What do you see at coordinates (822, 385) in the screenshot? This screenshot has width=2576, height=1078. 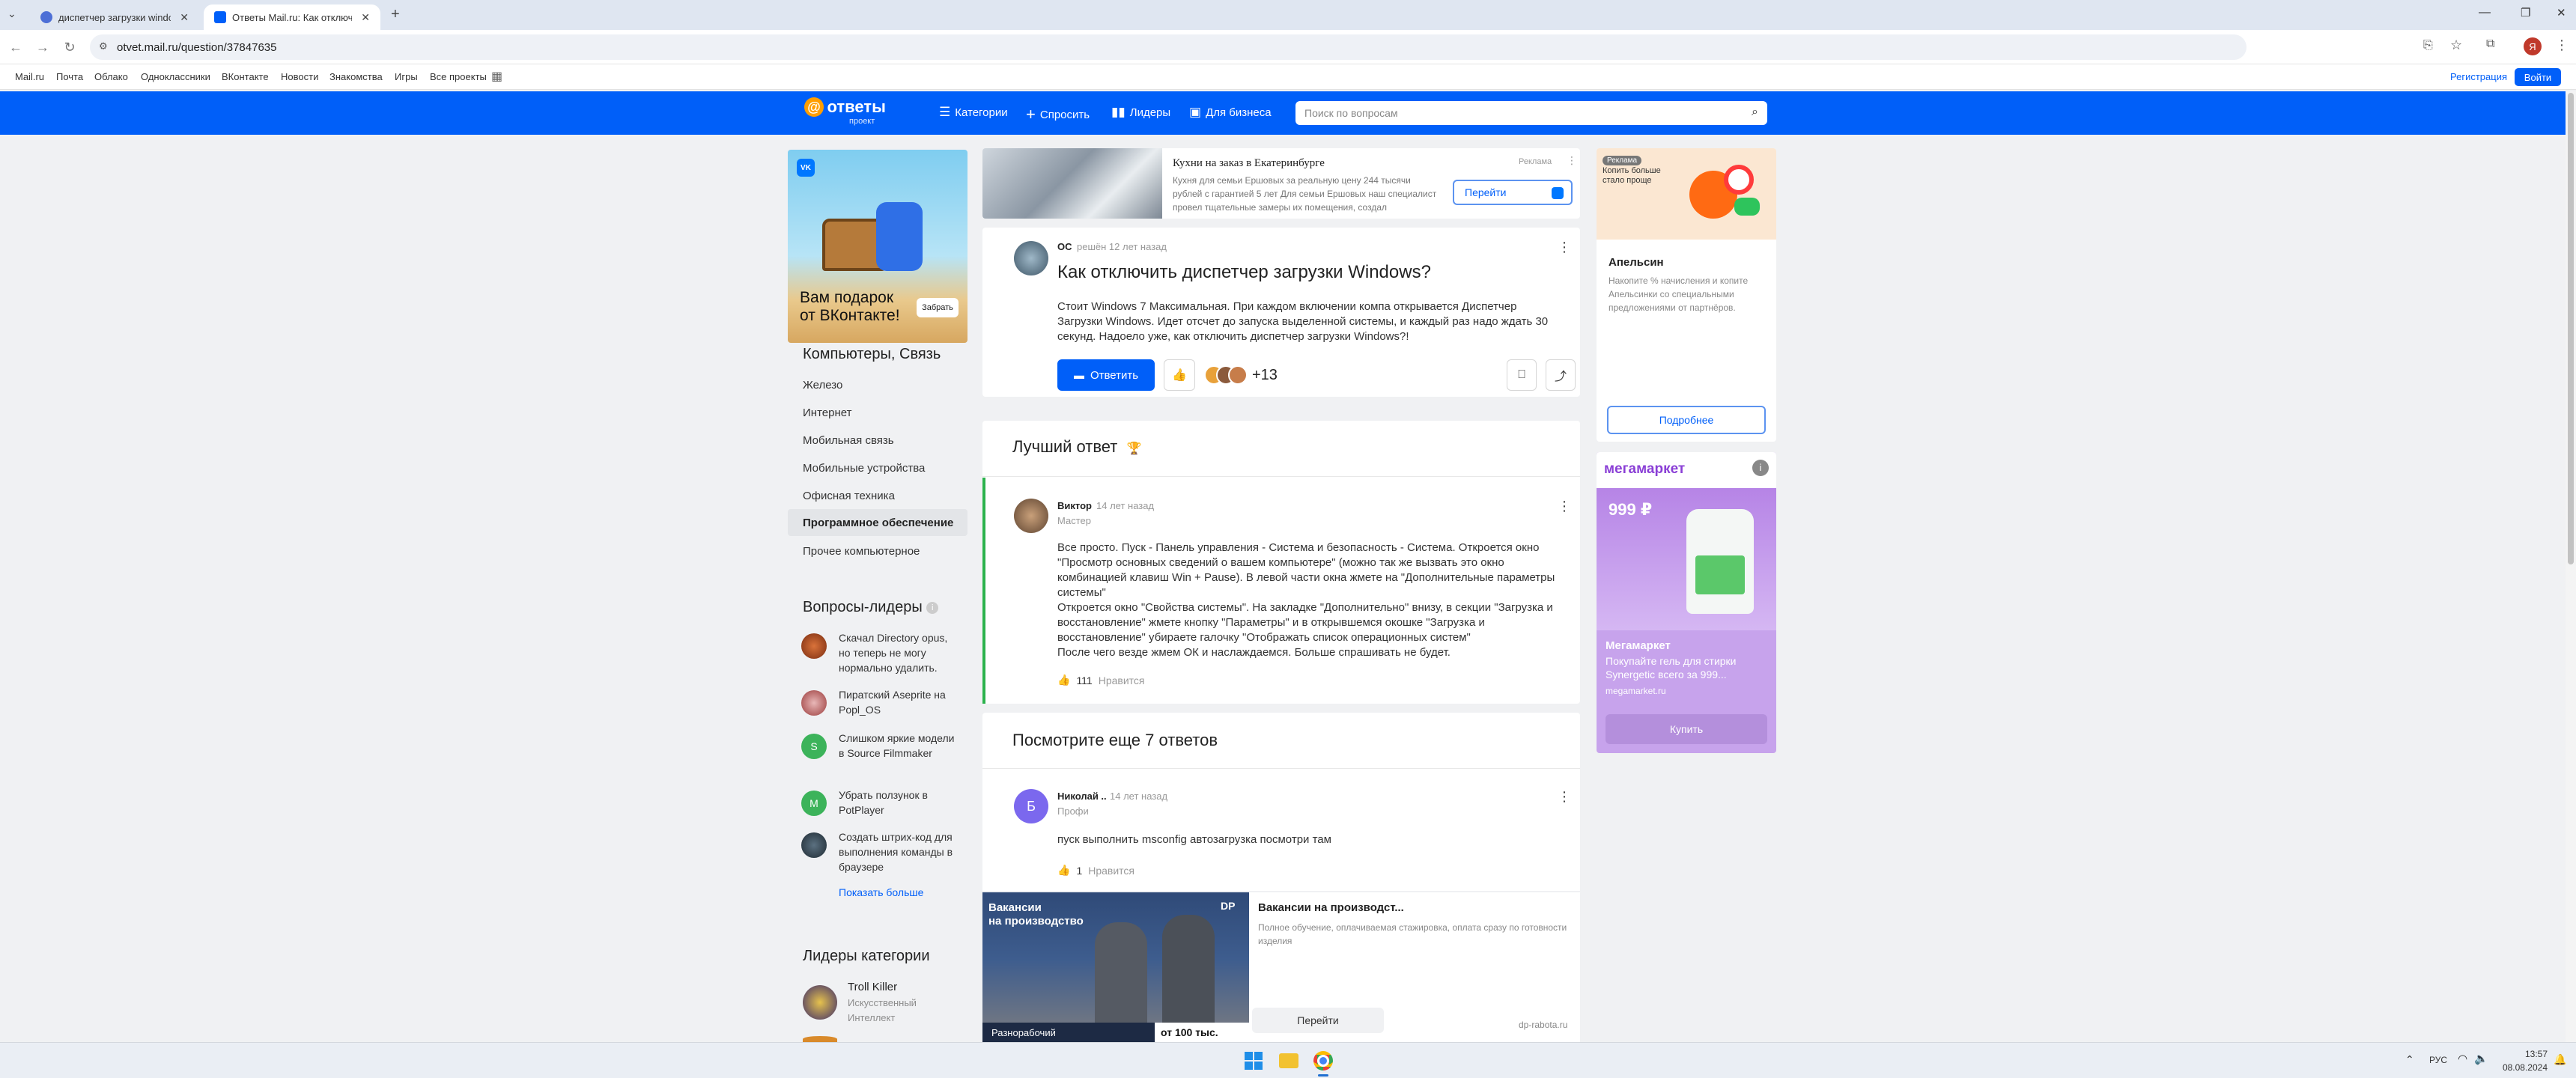 I see `category-link-hardware: Железо` at bounding box center [822, 385].